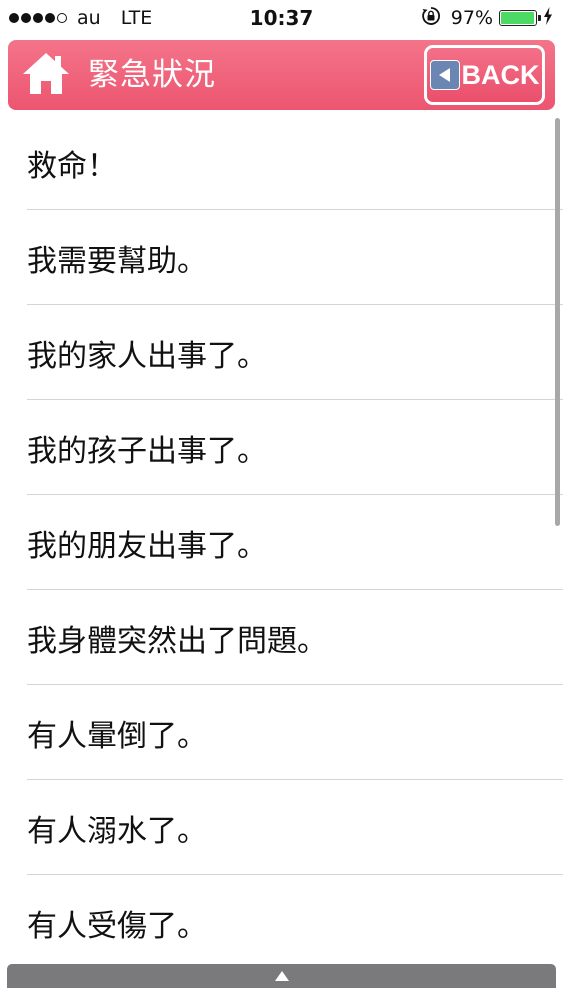 The height and width of the screenshot is (1000, 563). I want to click on back-button: BACK, so click(484, 75).